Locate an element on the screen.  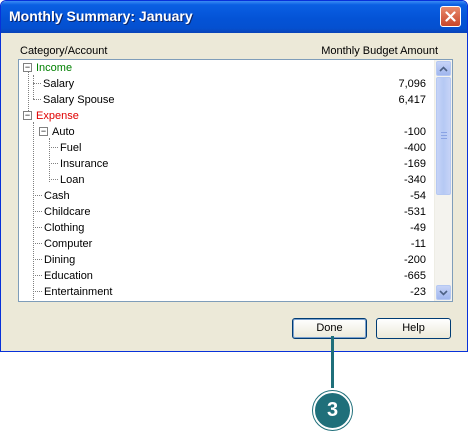
tree-row-amount: -665 is located at coordinates (414, 276).